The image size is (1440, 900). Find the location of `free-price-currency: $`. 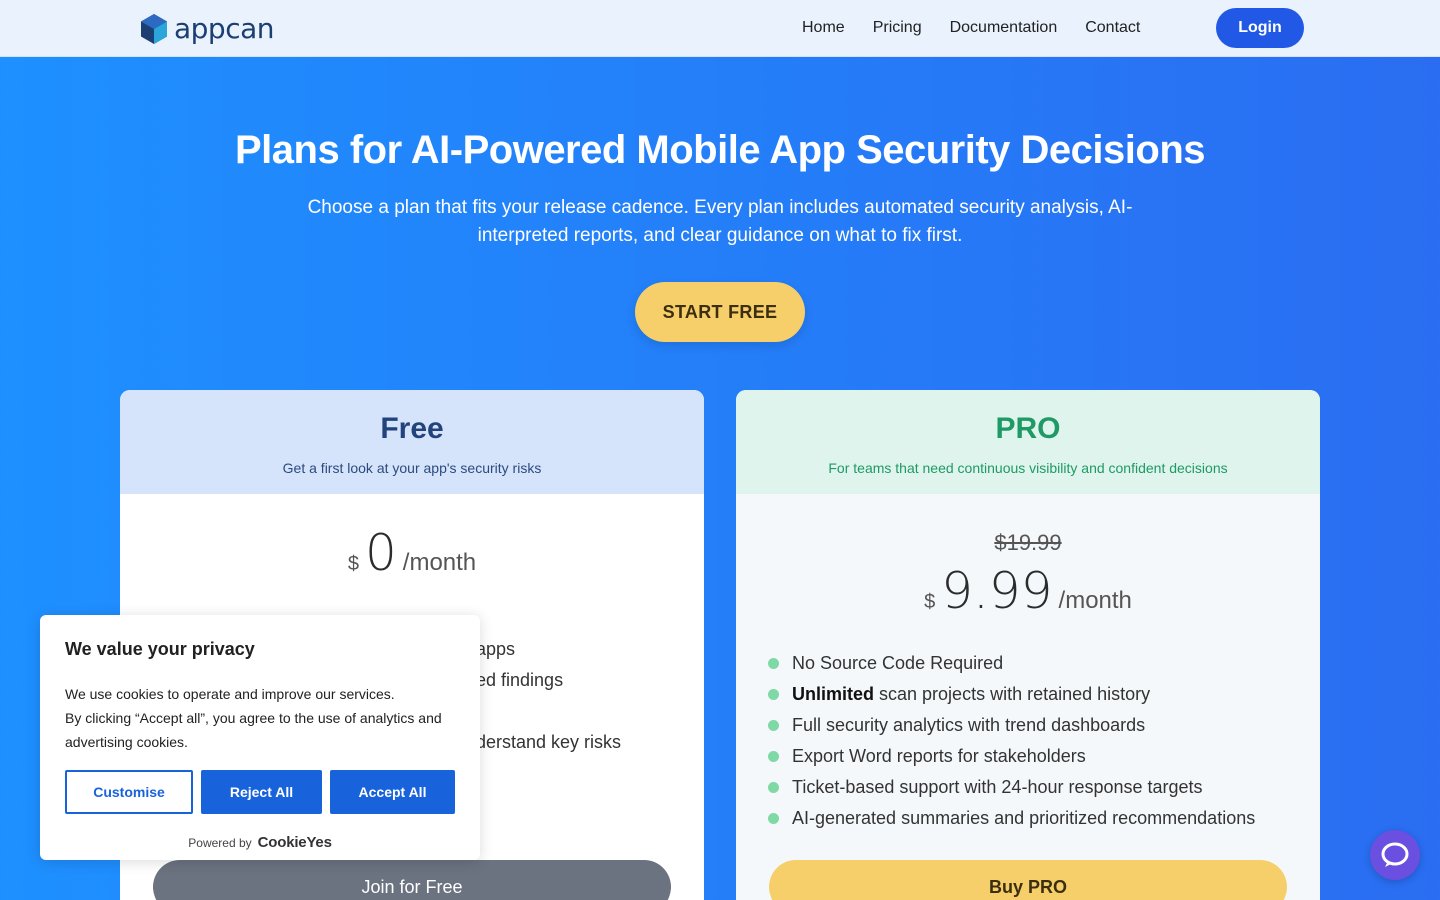

free-price-currency: $ is located at coordinates (353, 564).